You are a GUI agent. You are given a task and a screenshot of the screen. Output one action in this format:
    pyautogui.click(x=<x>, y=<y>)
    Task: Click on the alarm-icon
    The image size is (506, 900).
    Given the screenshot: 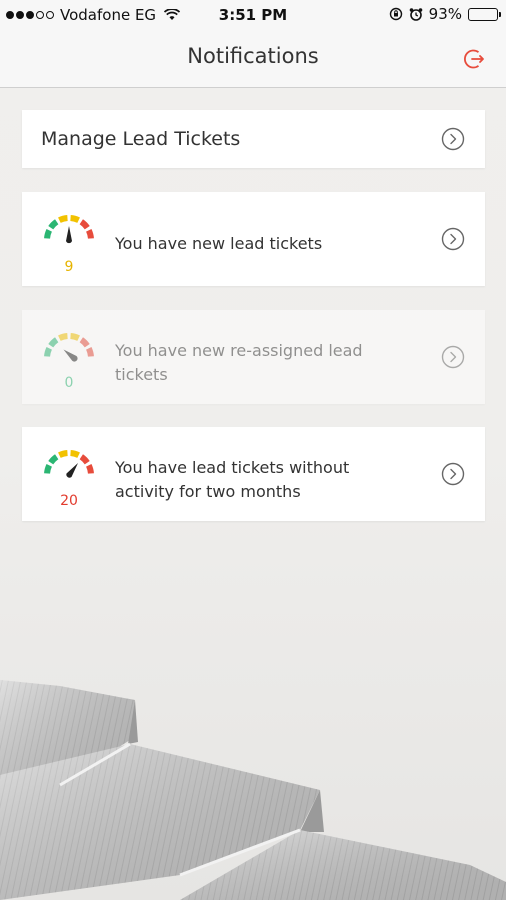 What is the action you would take?
    pyautogui.click(x=415, y=14)
    